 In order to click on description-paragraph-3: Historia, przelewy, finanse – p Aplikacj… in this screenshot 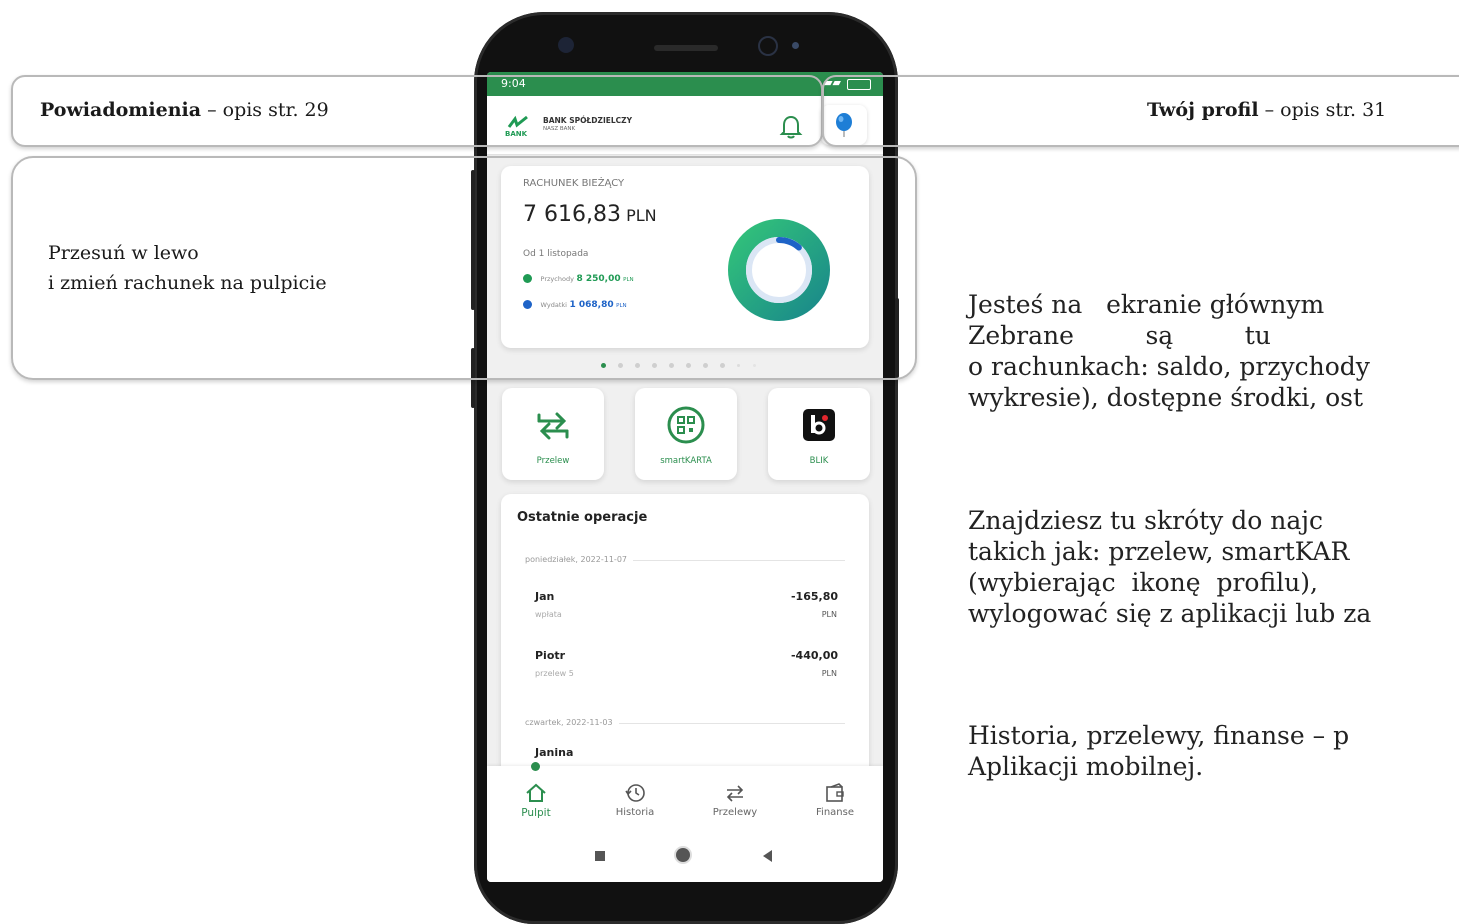, I will do `click(1158, 751)`.